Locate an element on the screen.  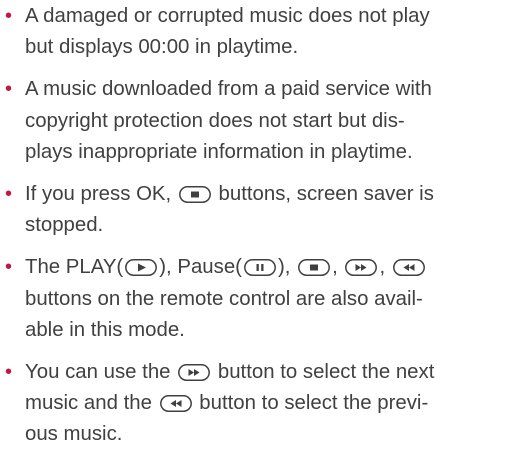
note-text: able in this mode. is located at coordinates (105, 329).